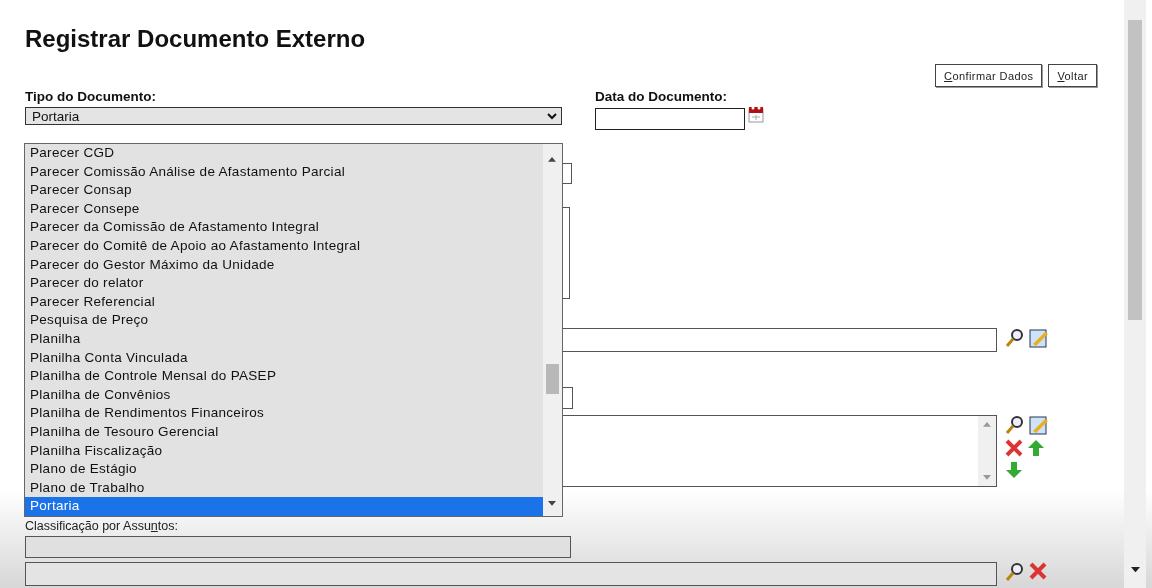  I want to click on document-type-select: Portaria, so click(293, 116).